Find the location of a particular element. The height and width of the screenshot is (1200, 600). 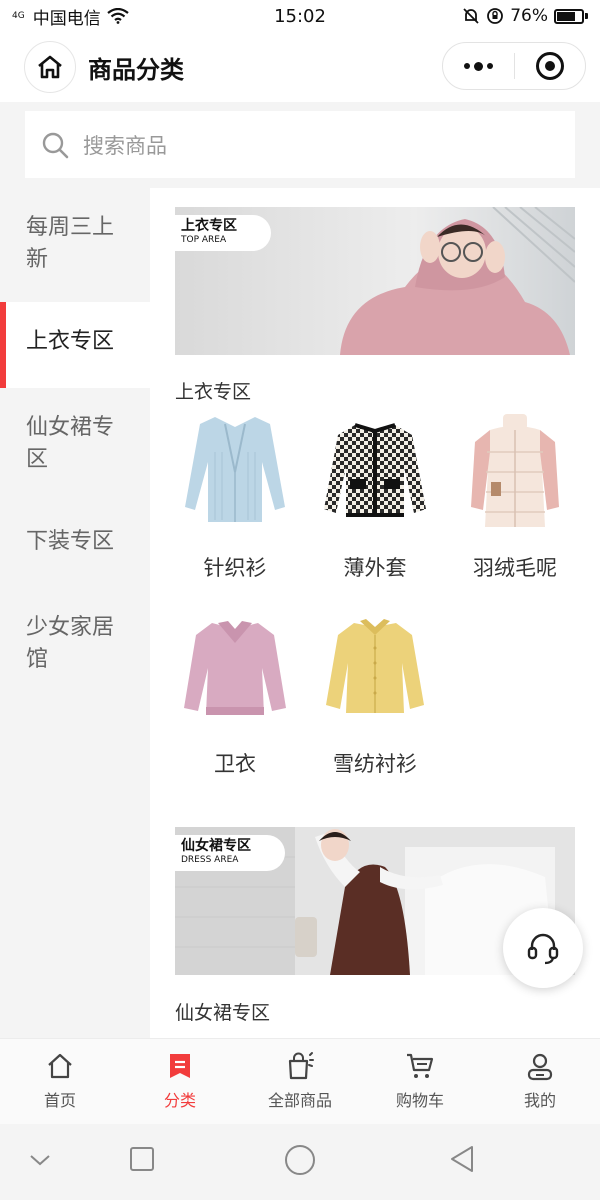

banner-tag-subtitle: DRESS AREA is located at coordinates (210, 860).